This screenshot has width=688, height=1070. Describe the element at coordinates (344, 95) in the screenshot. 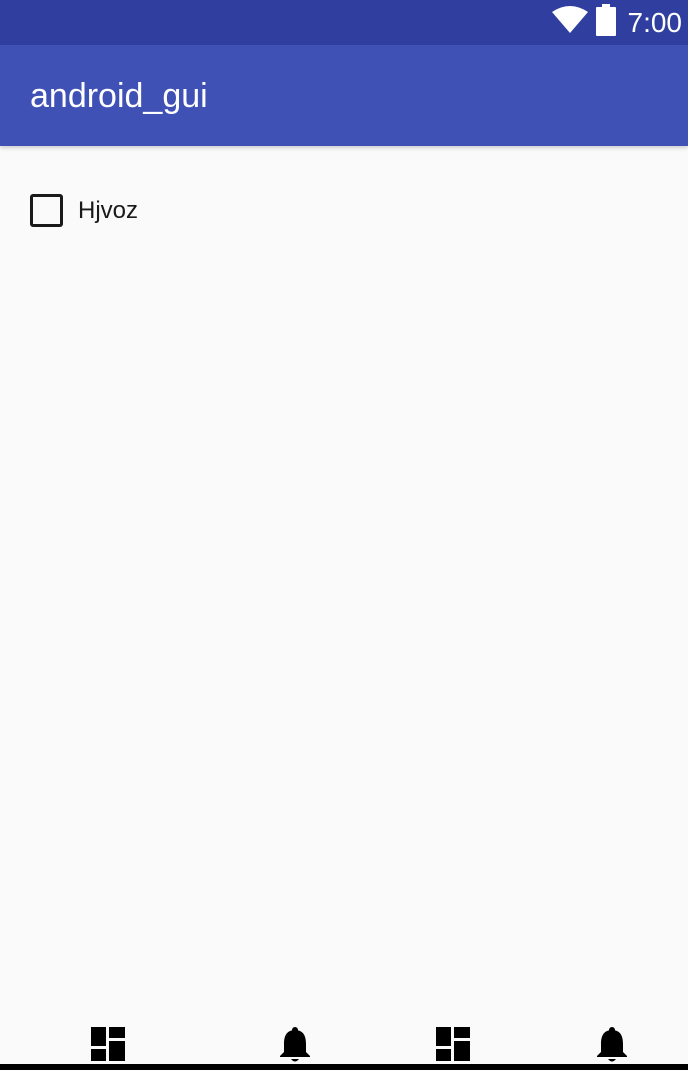

I see `app-bar: android_gui` at that location.